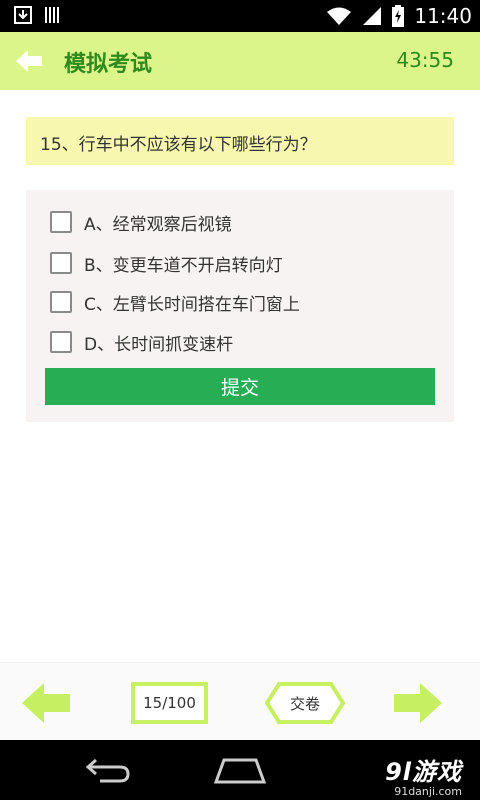 This screenshot has height=800, width=480. I want to click on status-bar: 11:40, so click(240, 16).